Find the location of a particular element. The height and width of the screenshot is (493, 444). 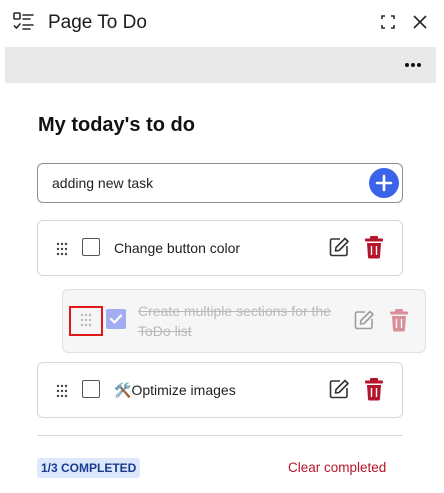

title-bar: Page To Do is located at coordinates (222, 23).